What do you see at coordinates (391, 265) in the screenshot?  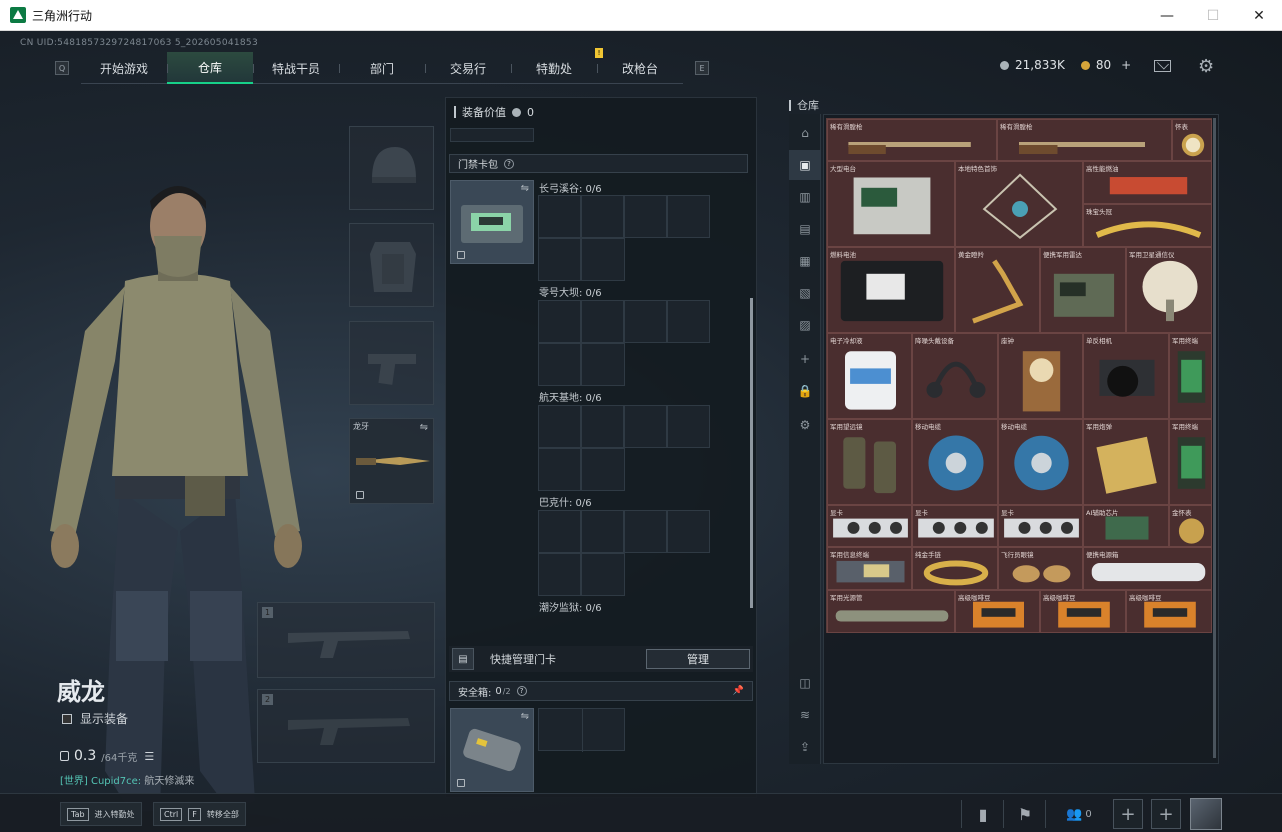 I see `armor-slot` at bounding box center [391, 265].